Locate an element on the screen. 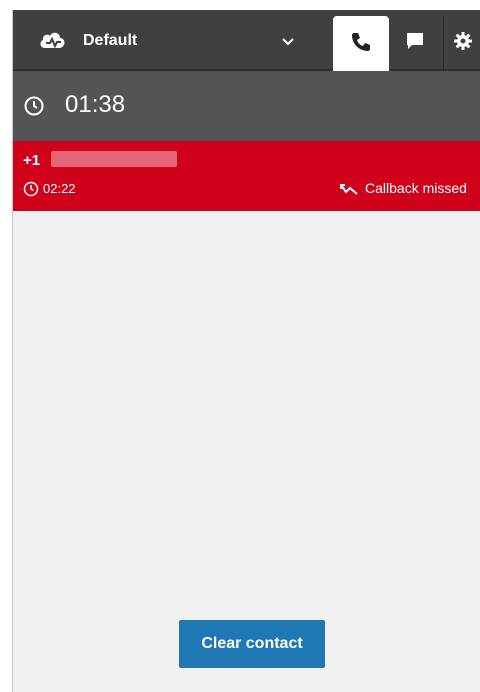 This screenshot has width=480, height=692. chat-icon is located at coordinates (415, 43).